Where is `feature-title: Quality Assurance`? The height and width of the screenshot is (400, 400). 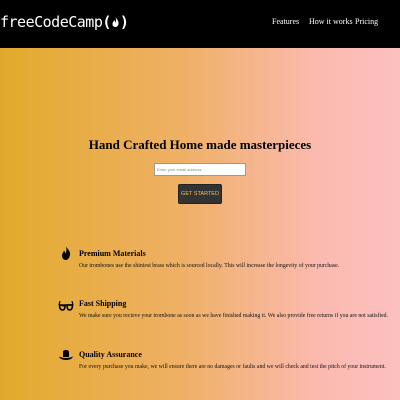
feature-title: Quality Assurance is located at coordinates (110, 354).